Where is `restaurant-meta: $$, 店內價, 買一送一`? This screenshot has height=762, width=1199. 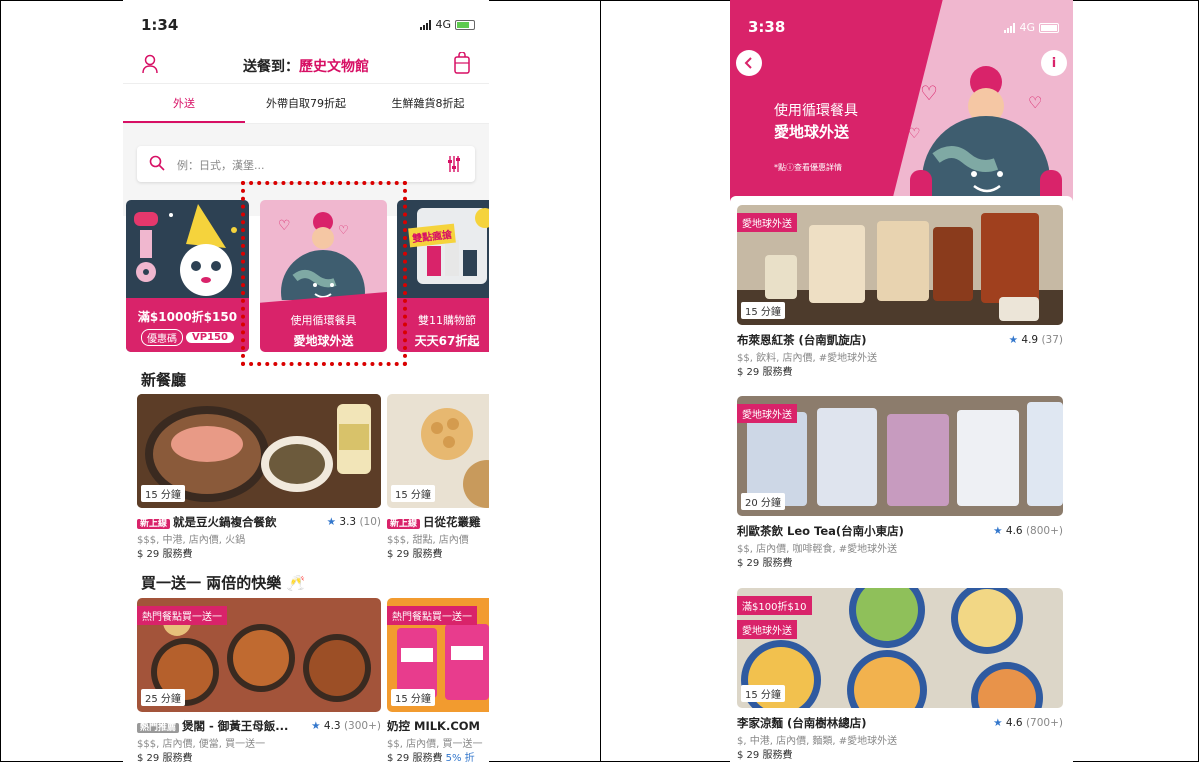
restaurant-meta: $$, 店內價, 買一送一 is located at coordinates (435, 744).